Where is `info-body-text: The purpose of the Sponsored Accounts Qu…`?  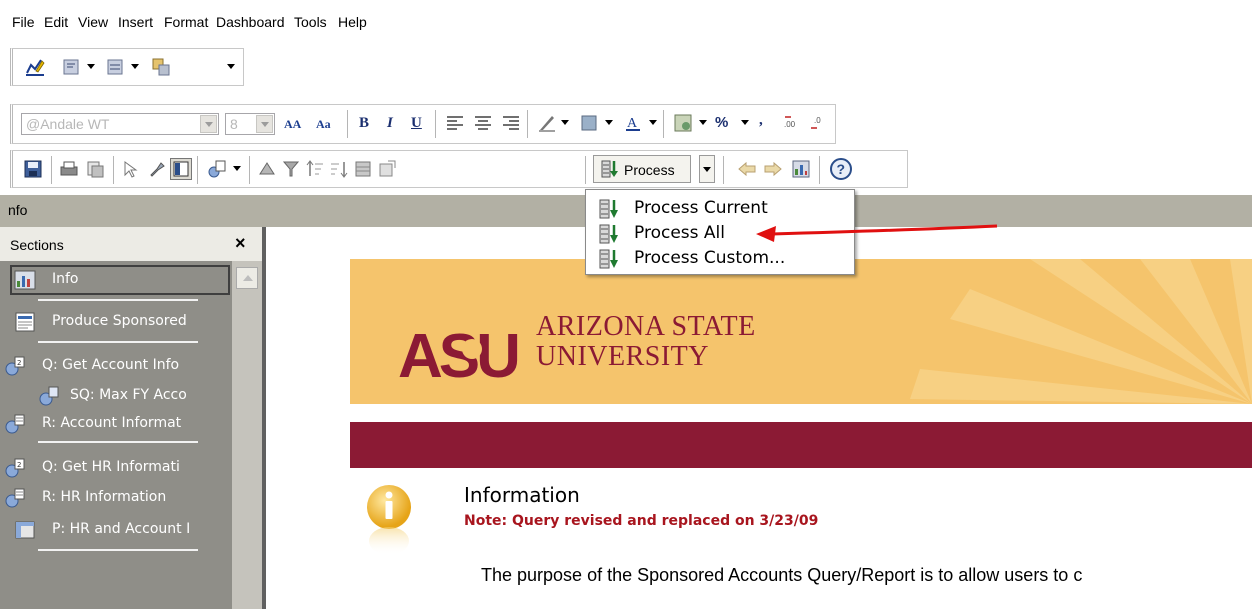
info-body-text: The purpose of the Sponsored Accounts Qu… is located at coordinates (782, 575).